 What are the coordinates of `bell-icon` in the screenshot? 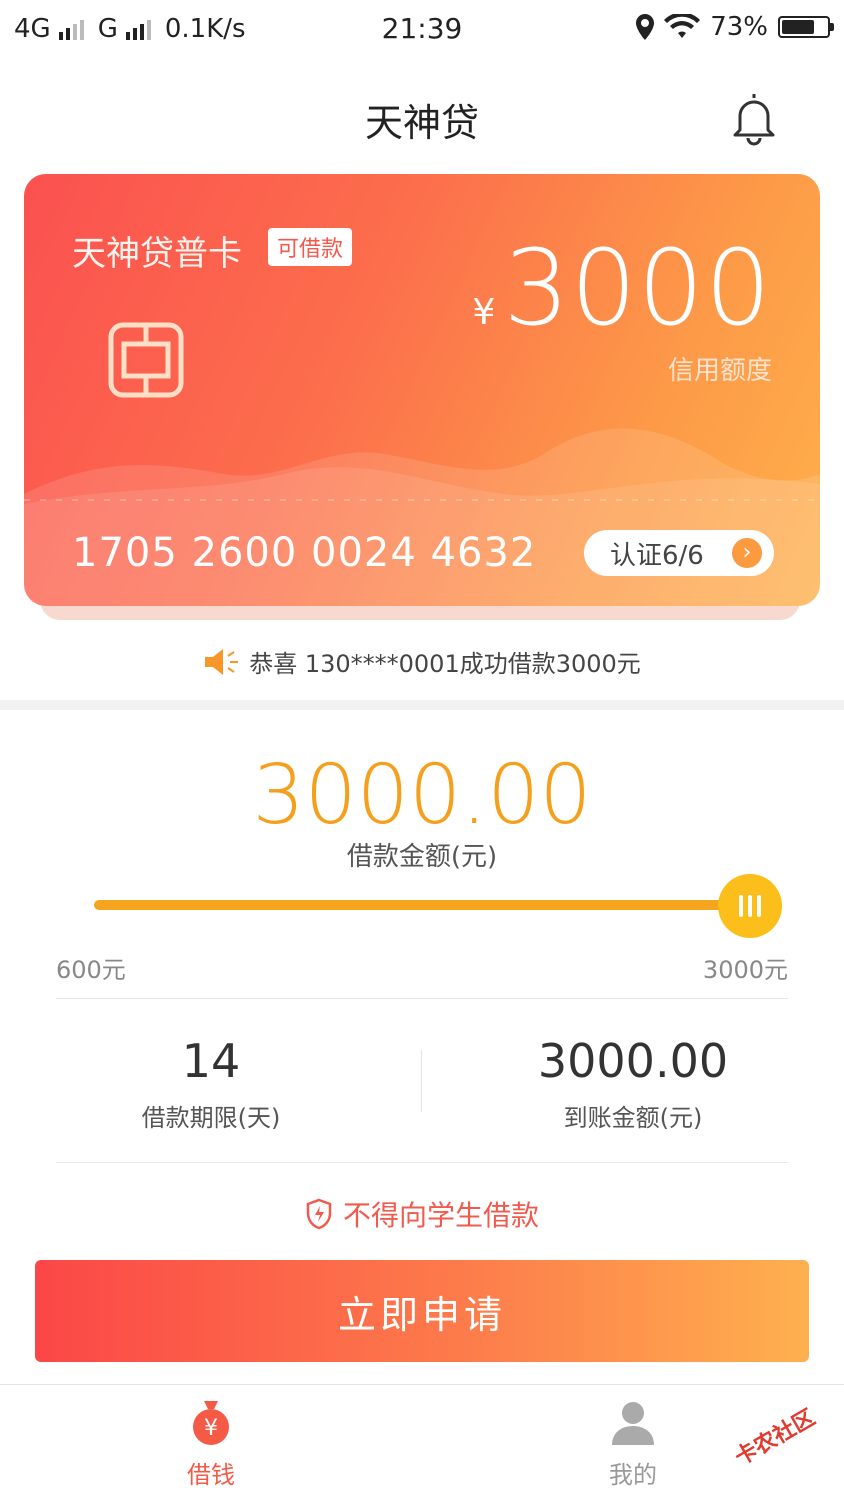 It's located at (754, 118).